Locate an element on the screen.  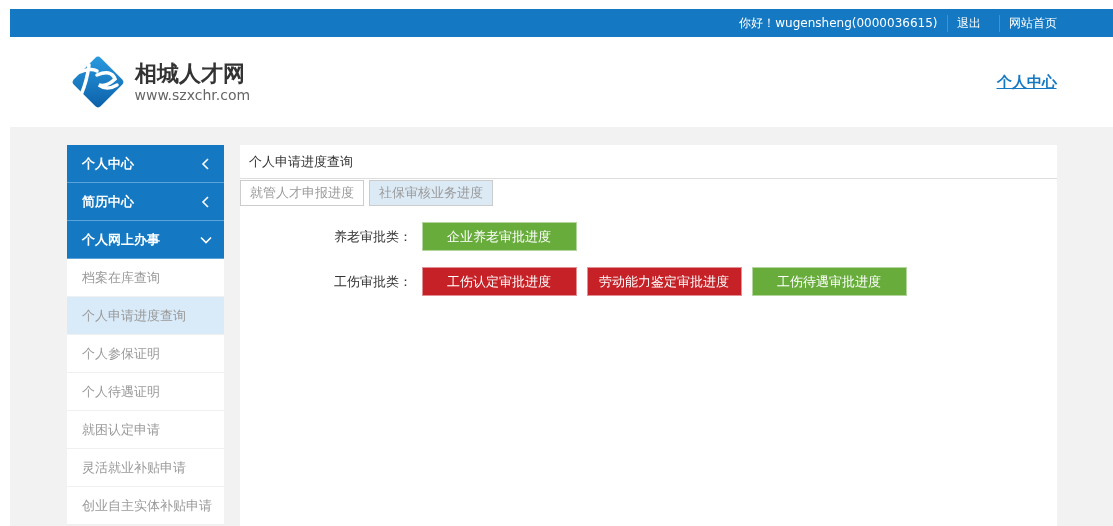
sidebar-section: 个人中心 is located at coordinates (145, 164).